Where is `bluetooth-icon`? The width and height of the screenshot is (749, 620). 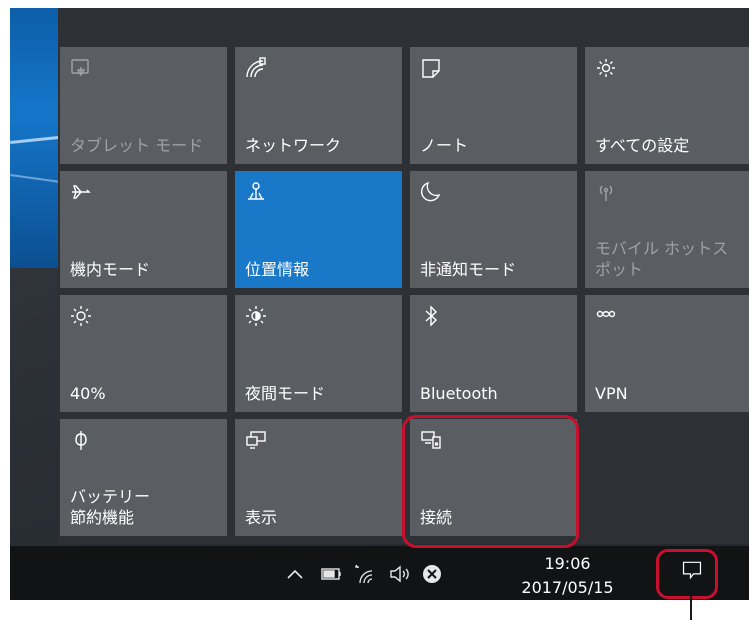
bluetooth-icon is located at coordinates (431, 316).